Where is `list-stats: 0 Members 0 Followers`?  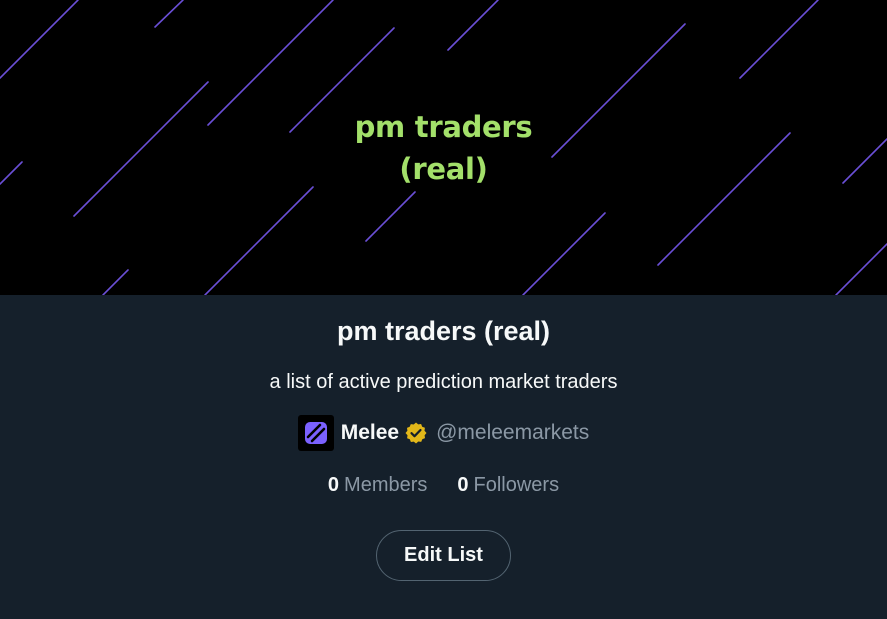 list-stats: 0 Members 0 Followers is located at coordinates (443, 485).